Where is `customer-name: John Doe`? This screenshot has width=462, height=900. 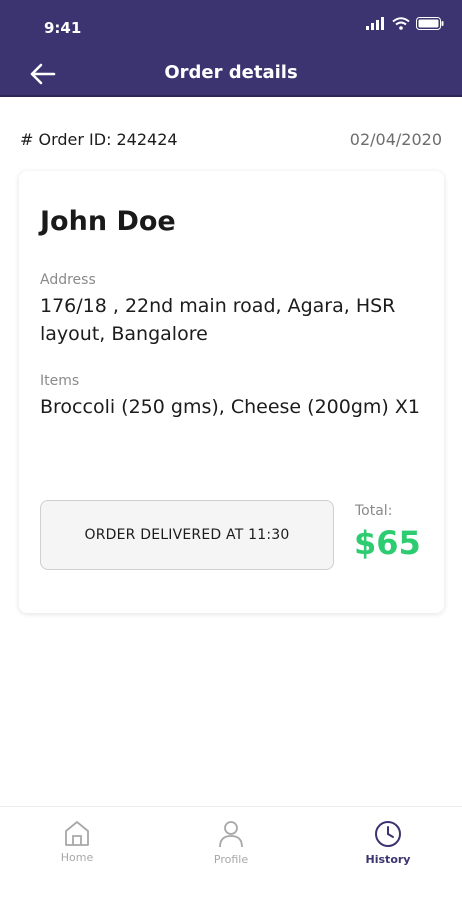 customer-name: John Doe is located at coordinates (108, 221).